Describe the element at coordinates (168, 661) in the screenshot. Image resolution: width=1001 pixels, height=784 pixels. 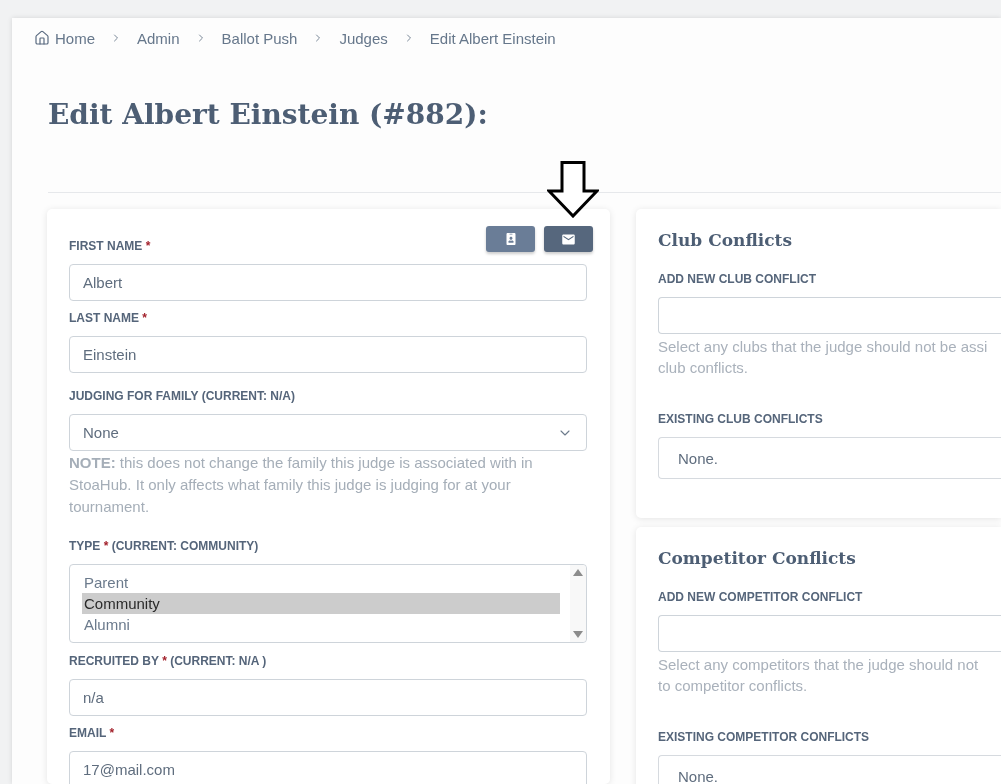
I see `field-label: RECRUITED BY * (CURRENT: N/A )` at that location.